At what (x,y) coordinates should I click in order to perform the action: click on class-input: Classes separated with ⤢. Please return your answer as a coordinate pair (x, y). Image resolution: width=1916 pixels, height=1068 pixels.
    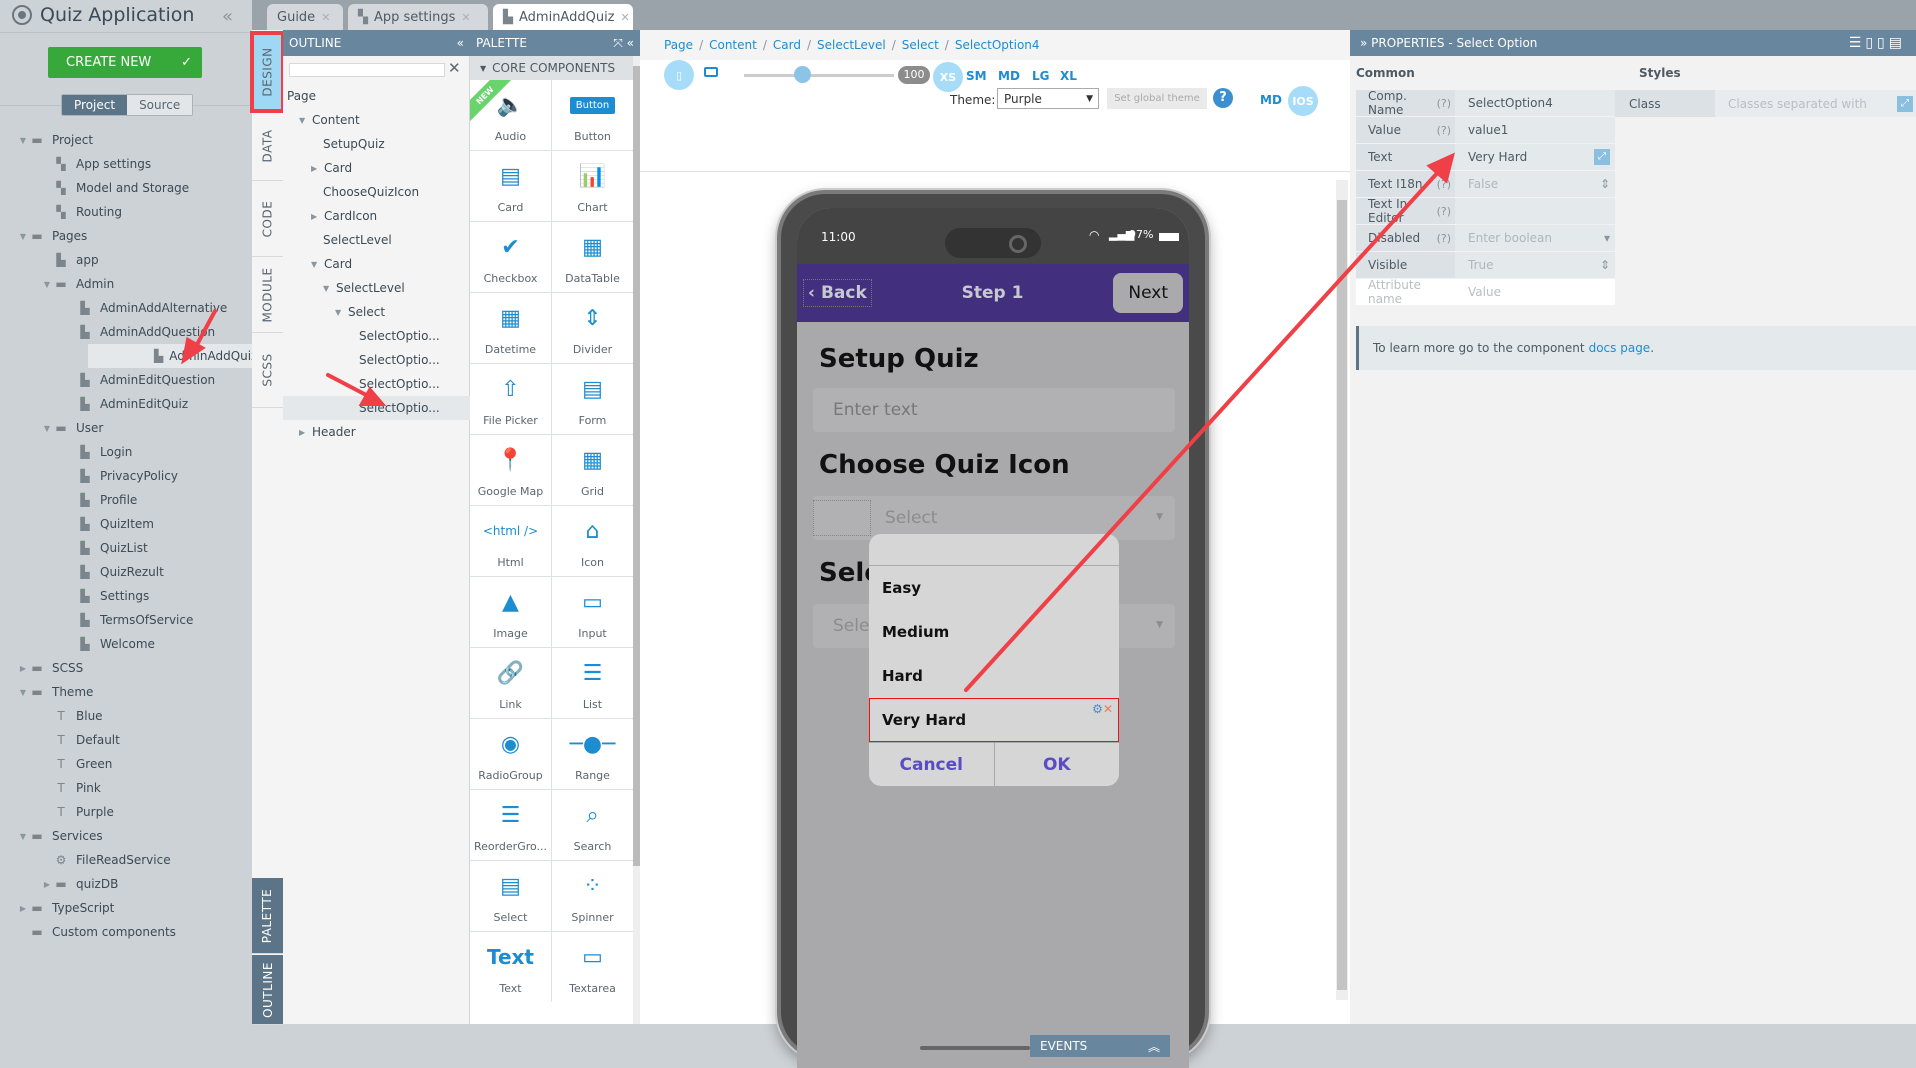
    Looking at the image, I should click on (1815, 103).